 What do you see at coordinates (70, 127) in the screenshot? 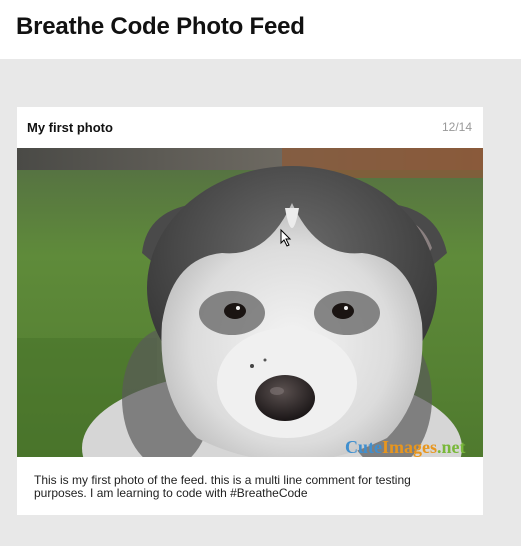
I see `photo-title: My first photo` at bounding box center [70, 127].